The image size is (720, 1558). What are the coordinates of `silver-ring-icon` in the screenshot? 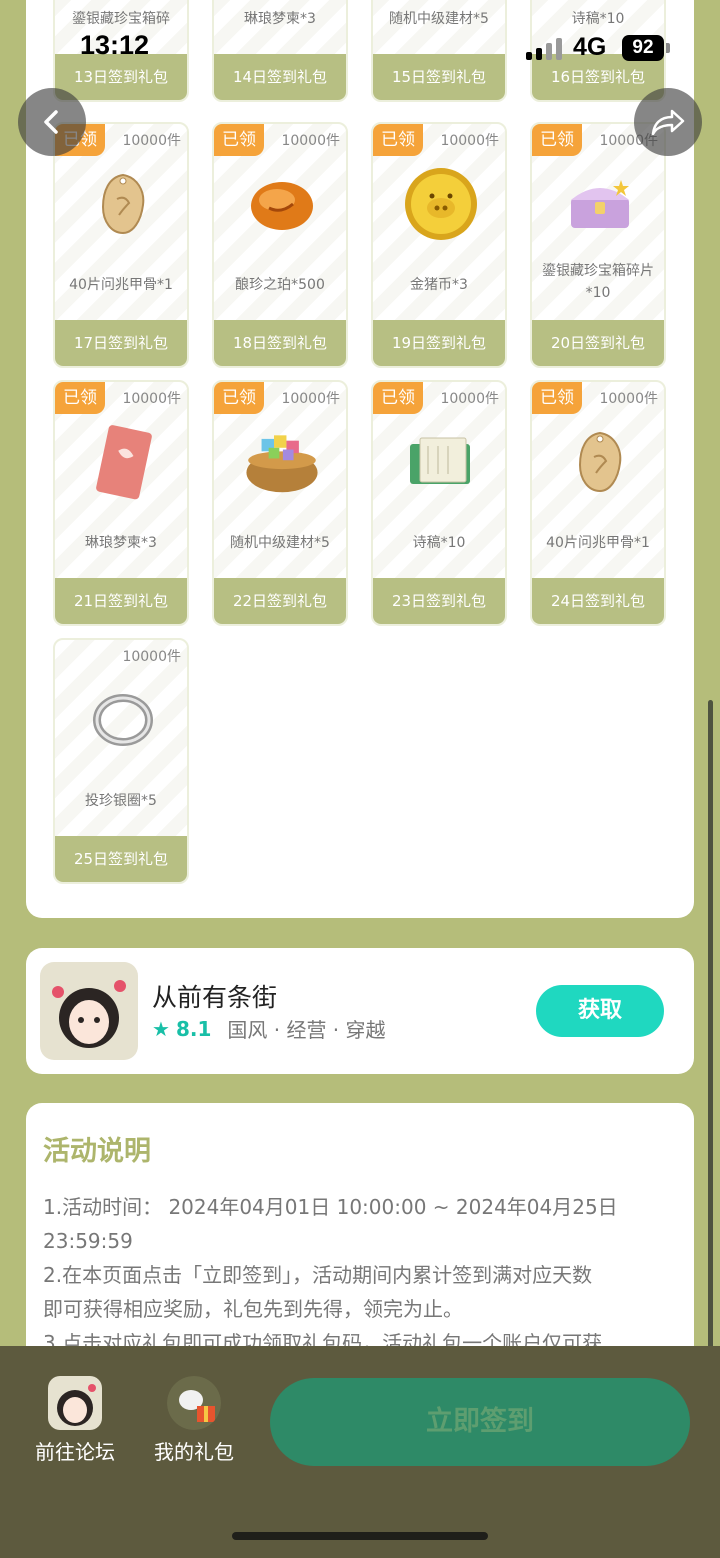 It's located at (123, 720).